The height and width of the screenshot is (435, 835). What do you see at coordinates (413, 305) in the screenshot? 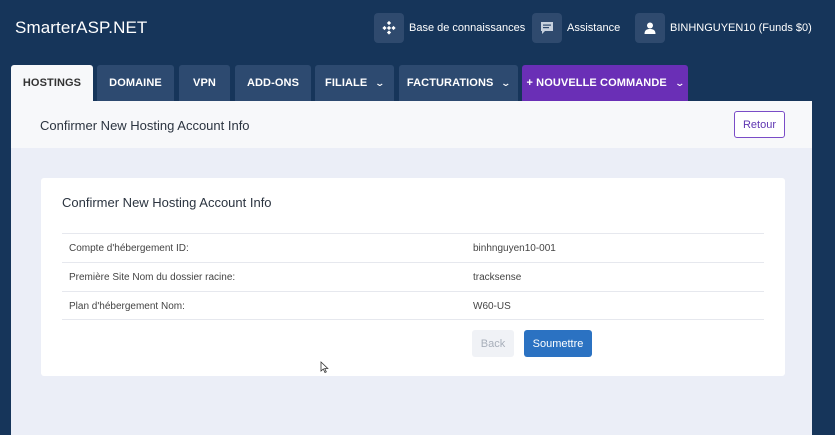
I see `table-row: Plan d'hébergement Nom: W60-US` at bounding box center [413, 305].